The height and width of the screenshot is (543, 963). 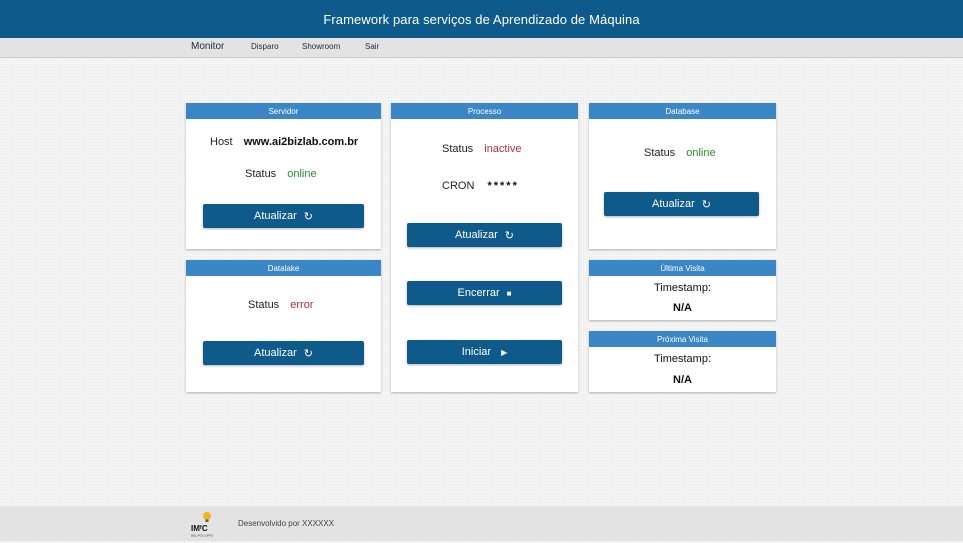 I want to click on servidor-host-row: Host www.ai2bizlab.com.br, so click(x=284, y=142).